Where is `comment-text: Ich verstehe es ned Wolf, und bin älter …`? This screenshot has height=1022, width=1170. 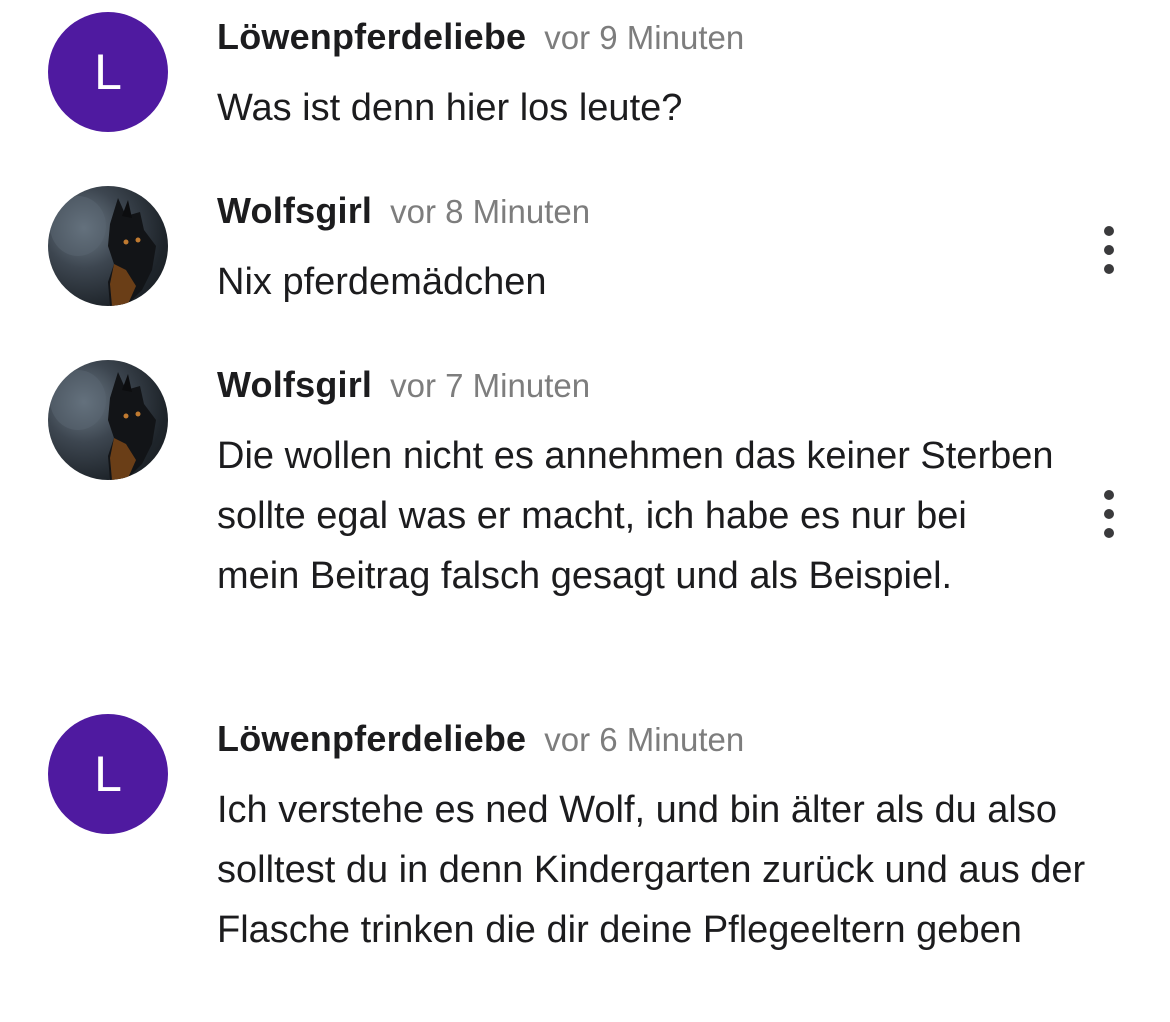 comment-text: Ich verstehe es ned Wolf, und bin älter … is located at coordinates (651, 870).